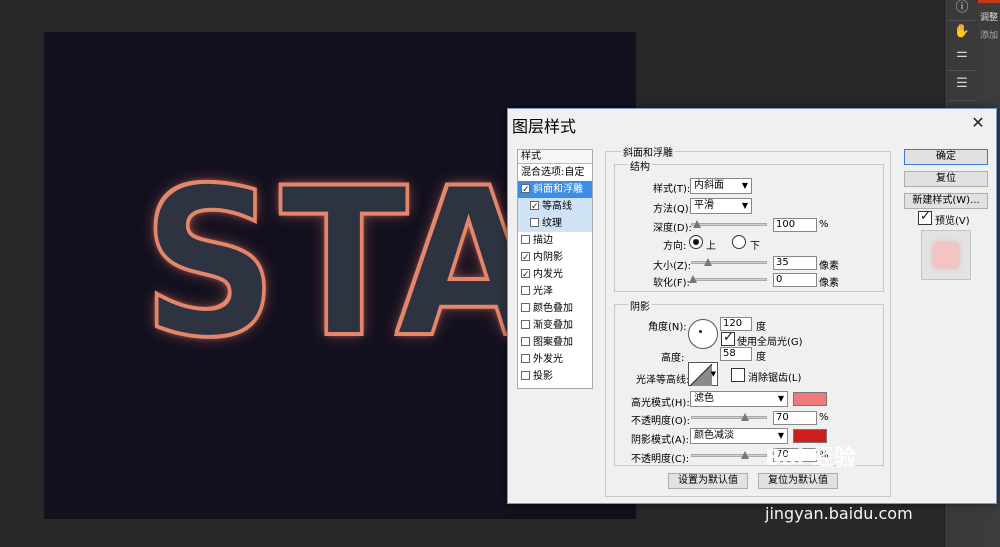 This screenshot has width=1000, height=547. I want to click on info-icon: ⓘ, so click(962, 8).